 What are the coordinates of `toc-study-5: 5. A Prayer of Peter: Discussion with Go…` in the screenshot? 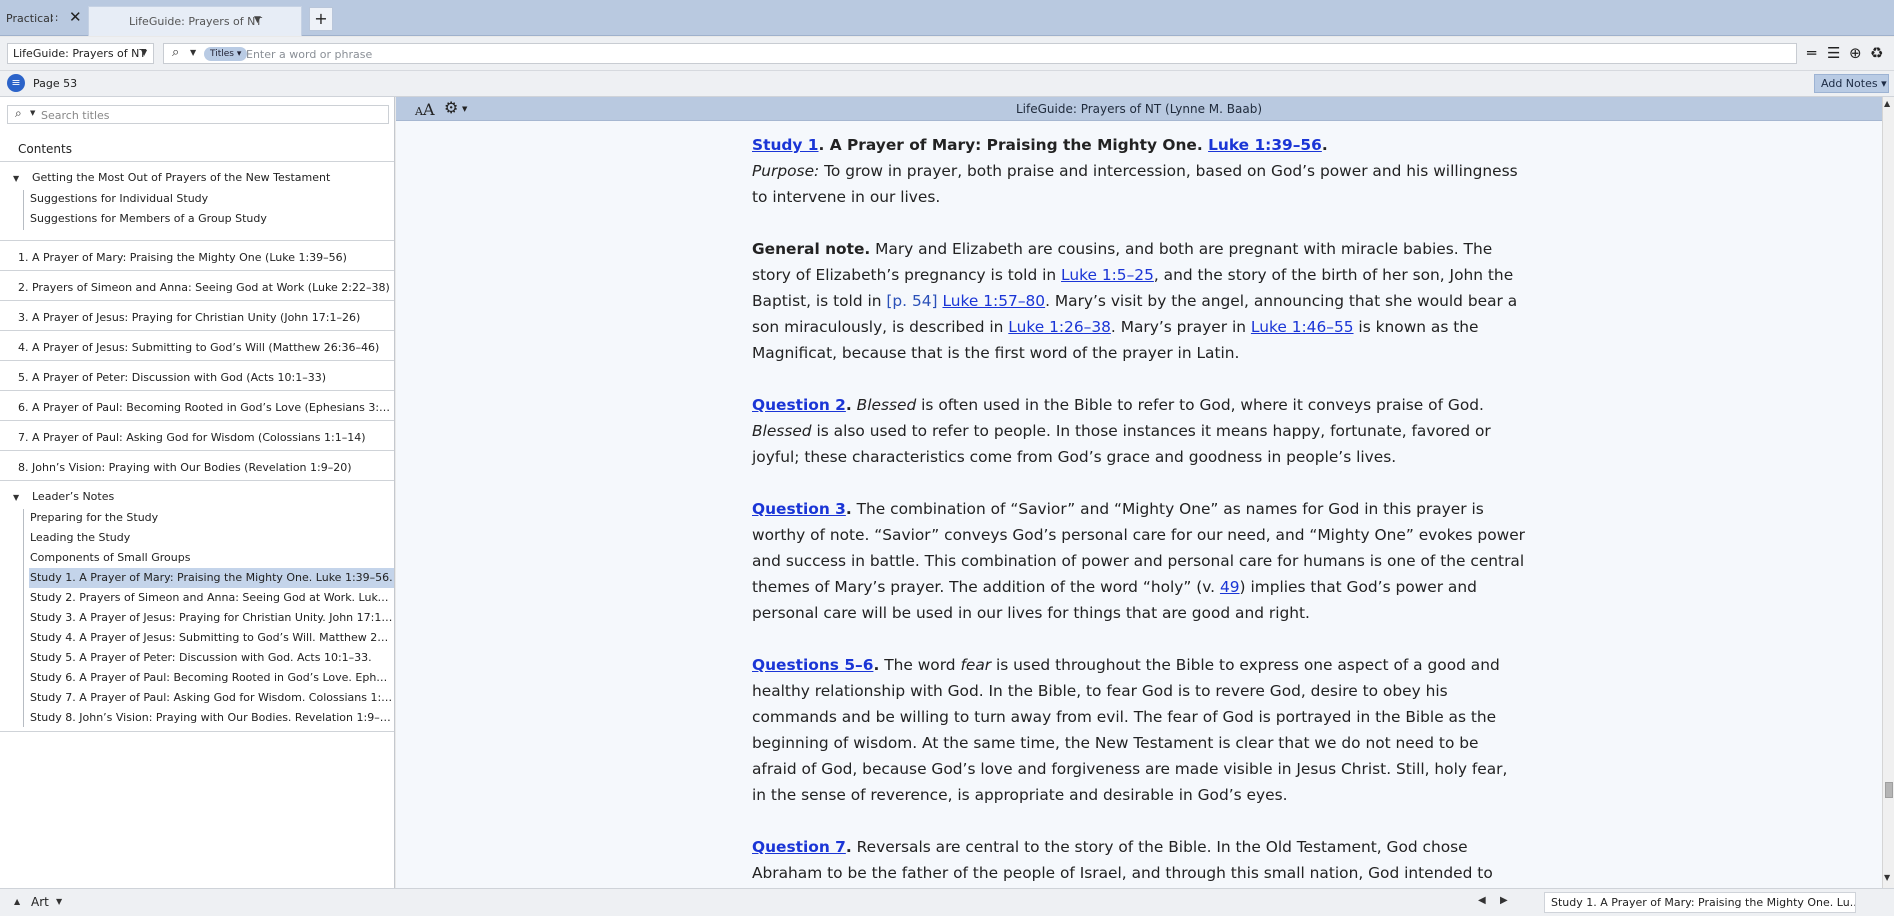 It's located at (205, 377).